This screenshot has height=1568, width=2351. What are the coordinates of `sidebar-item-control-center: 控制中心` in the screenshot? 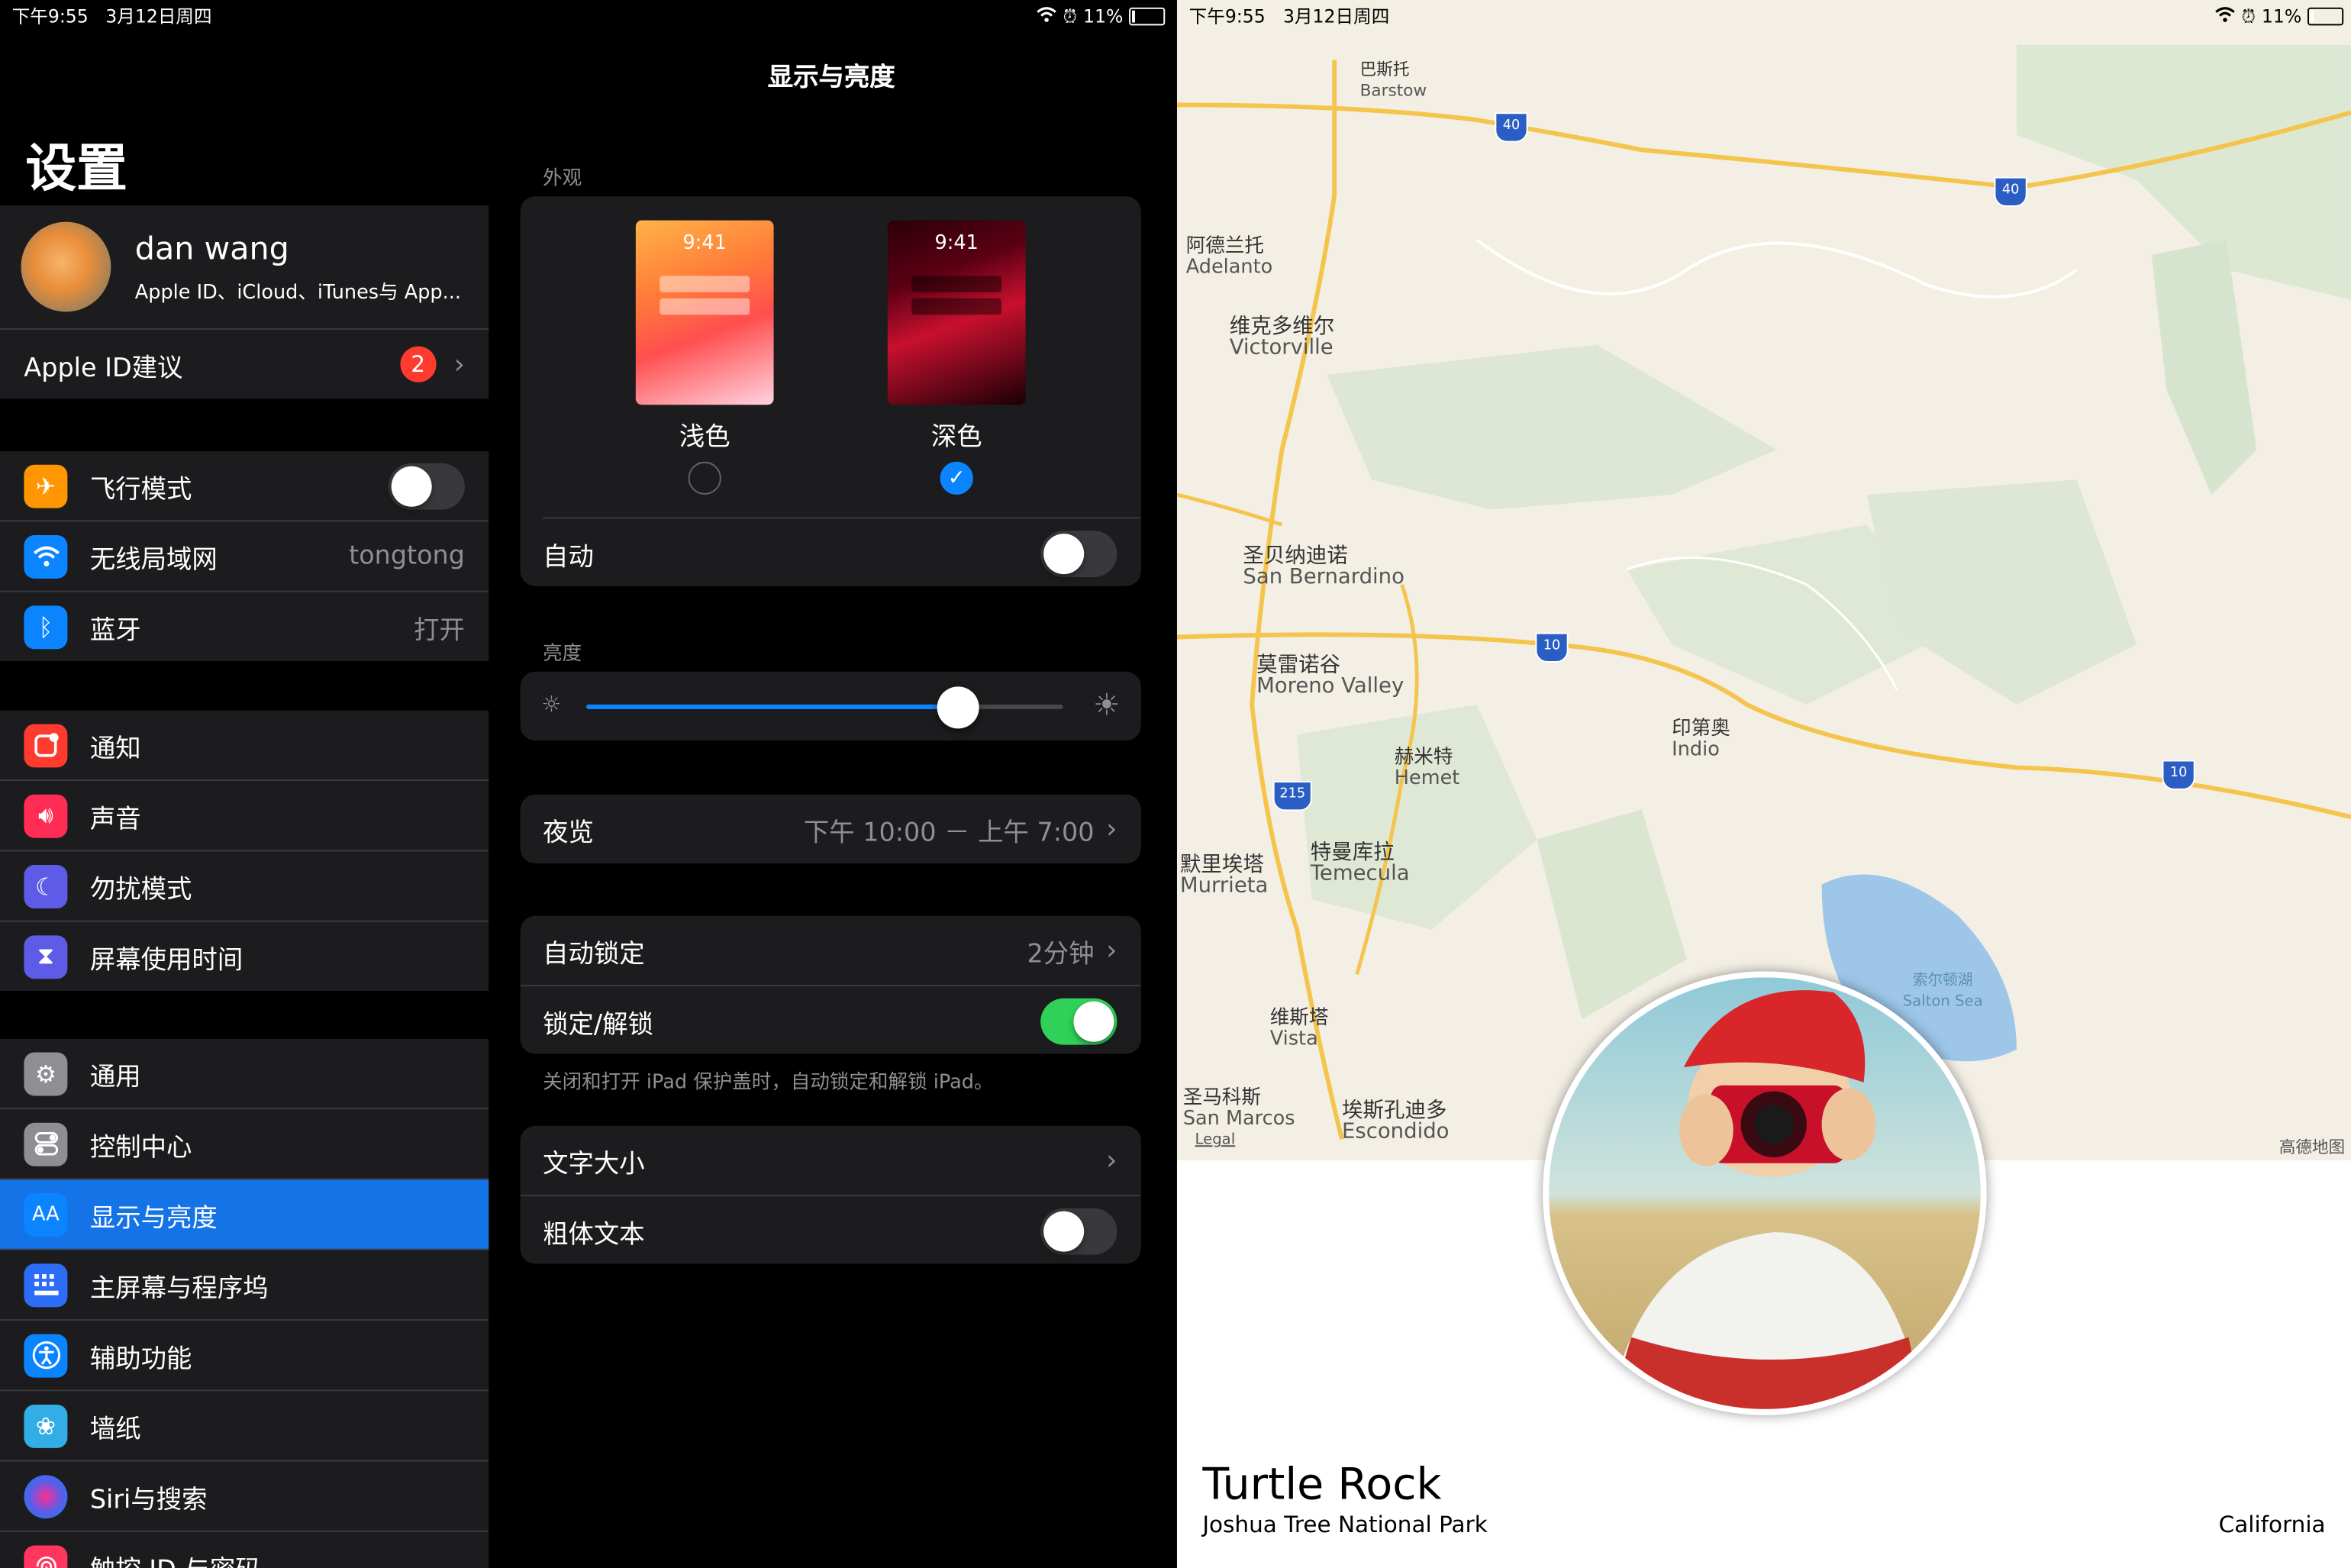 It's located at (244, 1144).